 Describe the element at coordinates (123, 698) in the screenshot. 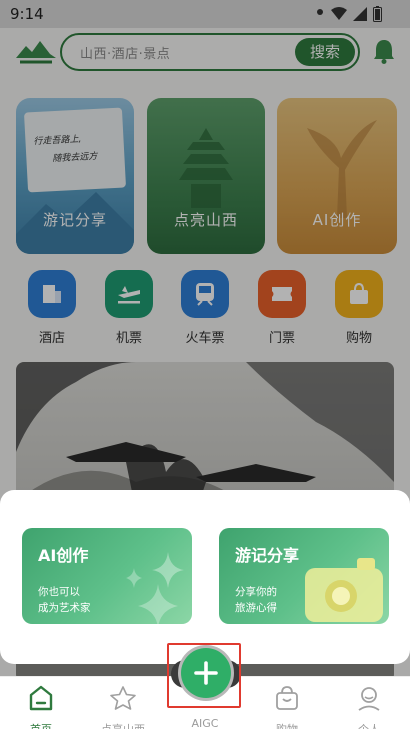

I see `star-icon` at that location.